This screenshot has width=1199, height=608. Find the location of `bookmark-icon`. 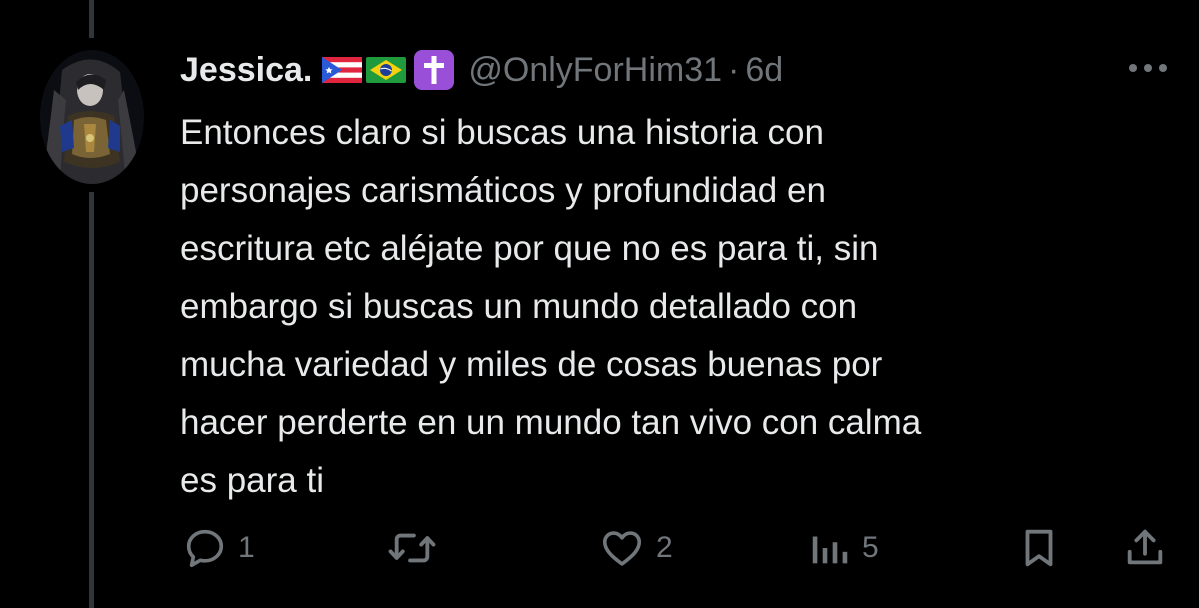

bookmark-icon is located at coordinates (1039, 548).